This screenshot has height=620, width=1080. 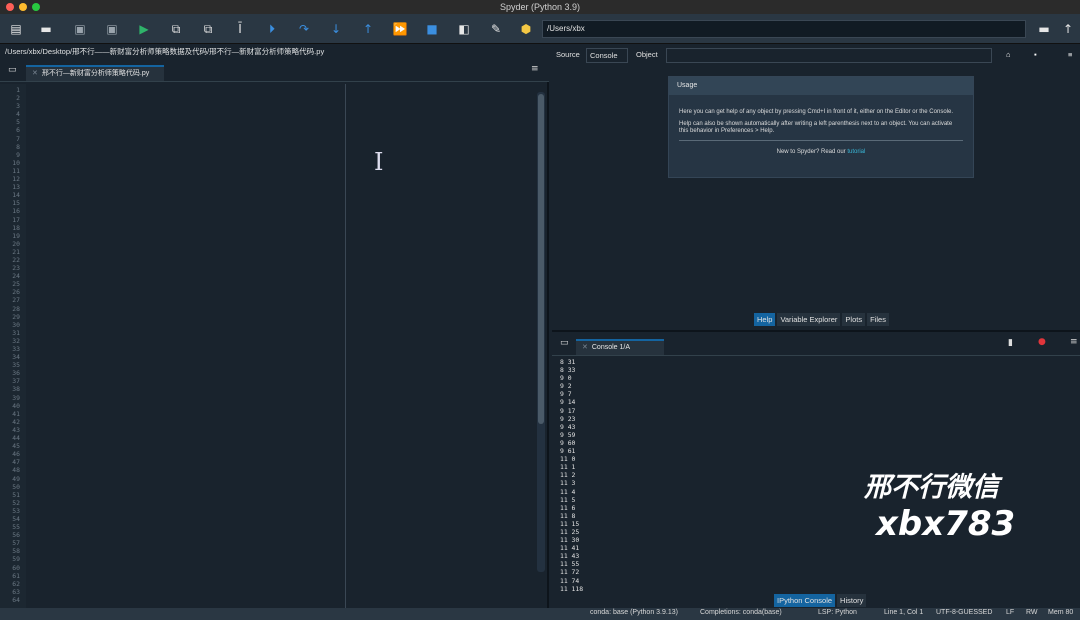 What do you see at coordinates (268, 98) in the screenshot?
I see `code-line: 2` at bounding box center [268, 98].